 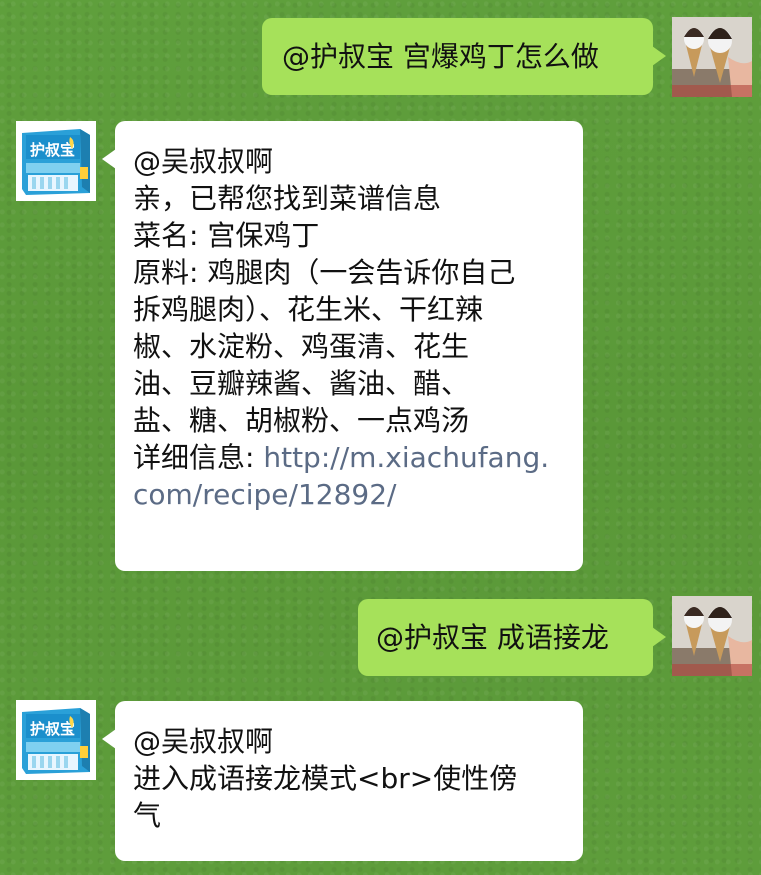 What do you see at coordinates (440, 56) in the screenshot?
I see `message-text: @护叔宝 宫爆鸡丁怎么做` at bounding box center [440, 56].